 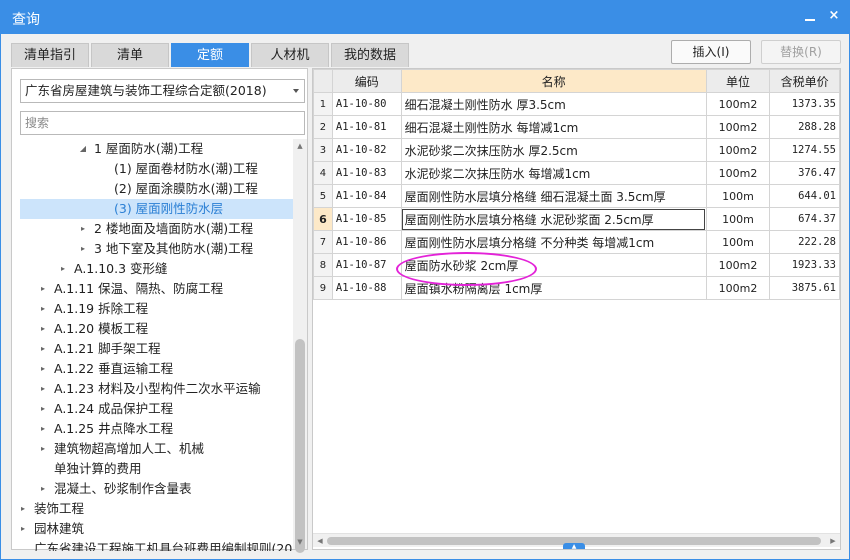 I want to click on quota-price: 1274.55, so click(x=804, y=150).